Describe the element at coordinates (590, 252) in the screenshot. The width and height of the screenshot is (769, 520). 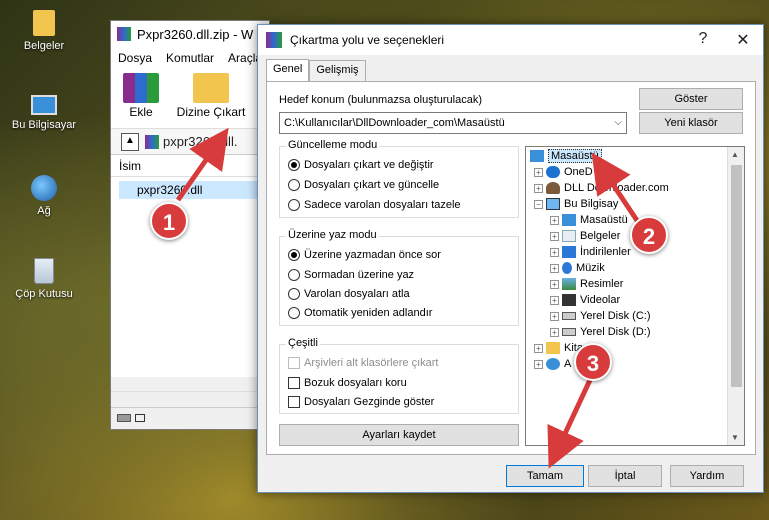
I see `tree-item-downloads: + İndirilenler` at that location.